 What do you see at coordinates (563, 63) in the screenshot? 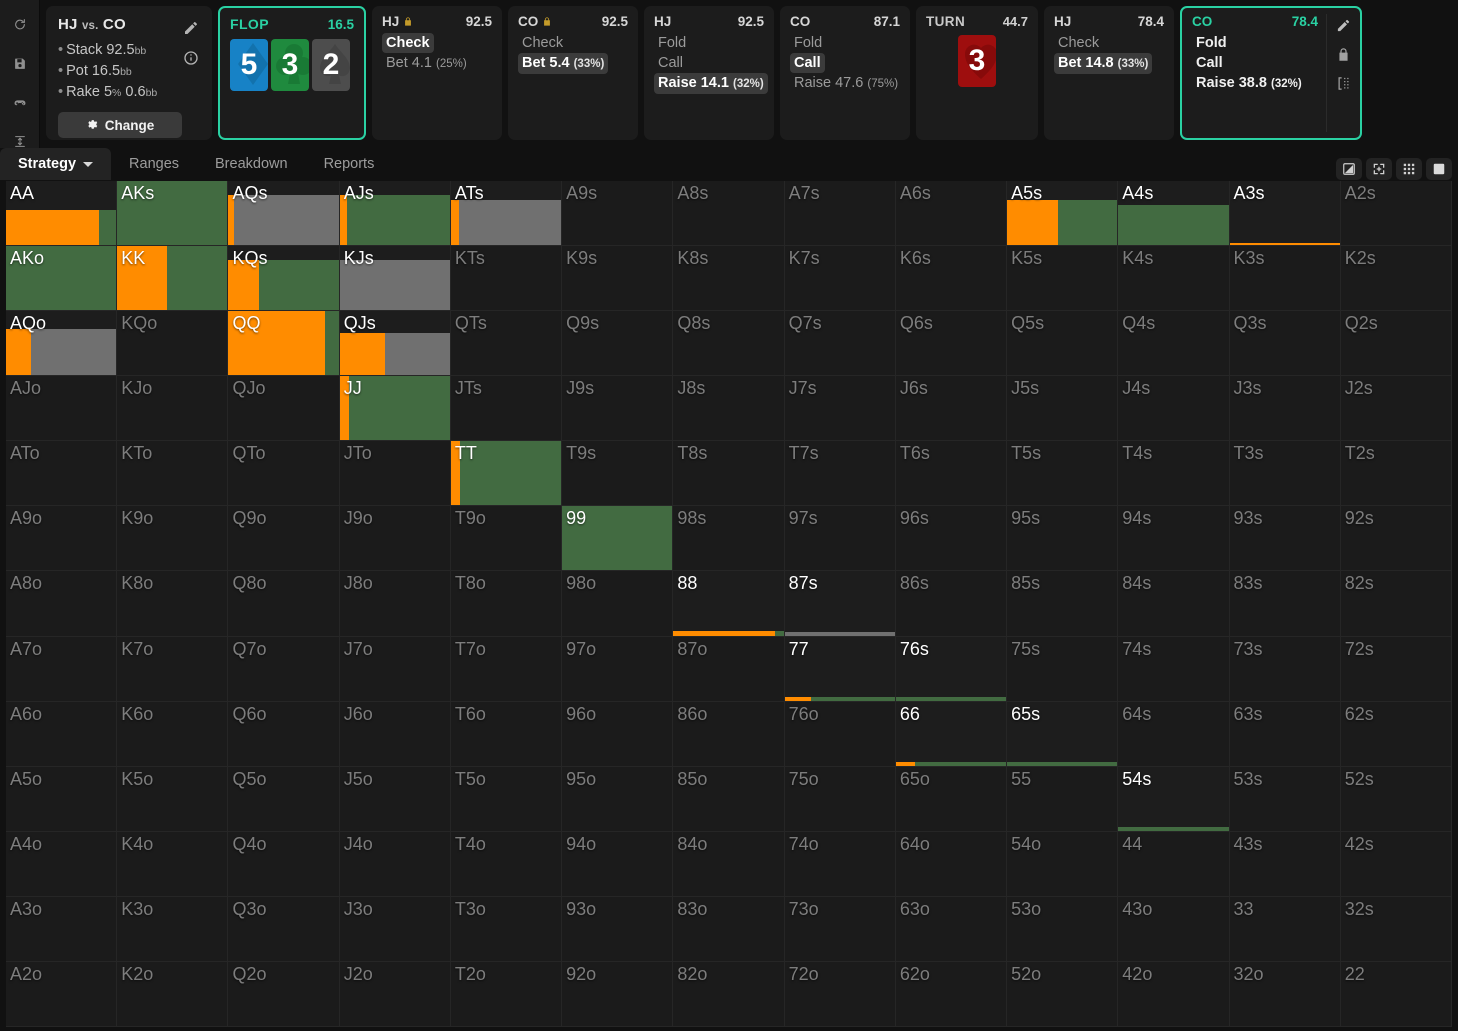
I see `action-option: Bet 5.4 (33%)` at bounding box center [563, 63].